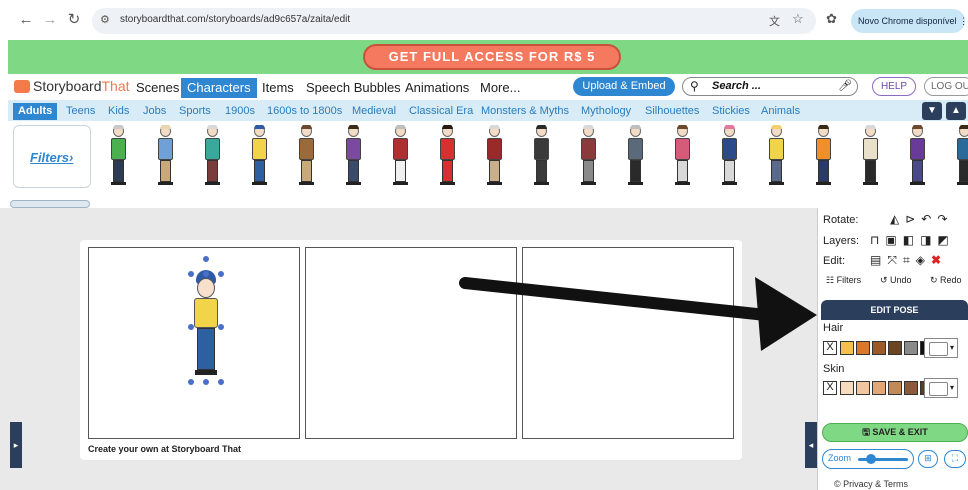 The width and height of the screenshot is (968, 490). I want to click on category-mythology: Mythology, so click(606, 111).